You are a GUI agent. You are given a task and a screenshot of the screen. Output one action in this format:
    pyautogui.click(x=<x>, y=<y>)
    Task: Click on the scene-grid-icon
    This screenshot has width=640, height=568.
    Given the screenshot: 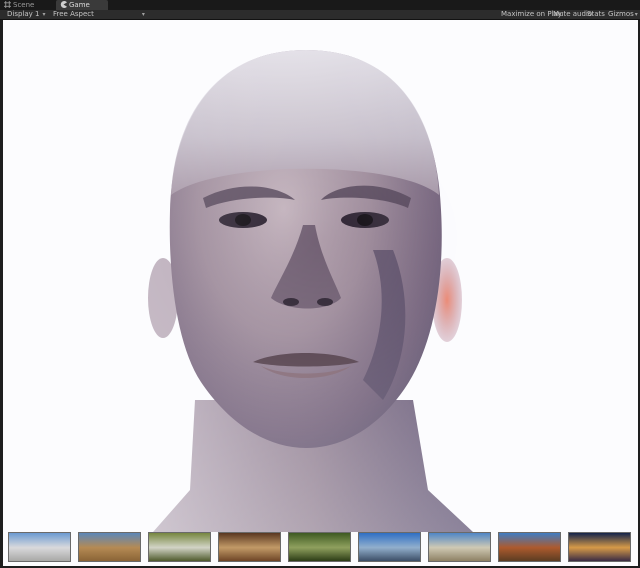 What is the action you would take?
    pyautogui.click(x=7, y=4)
    